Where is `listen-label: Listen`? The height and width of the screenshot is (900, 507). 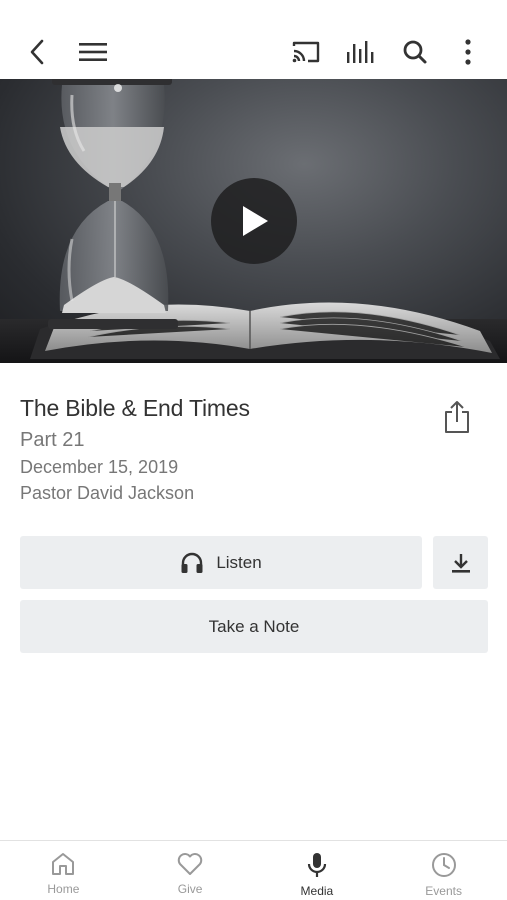
listen-label: Listen is located at coordinates (239, 562).